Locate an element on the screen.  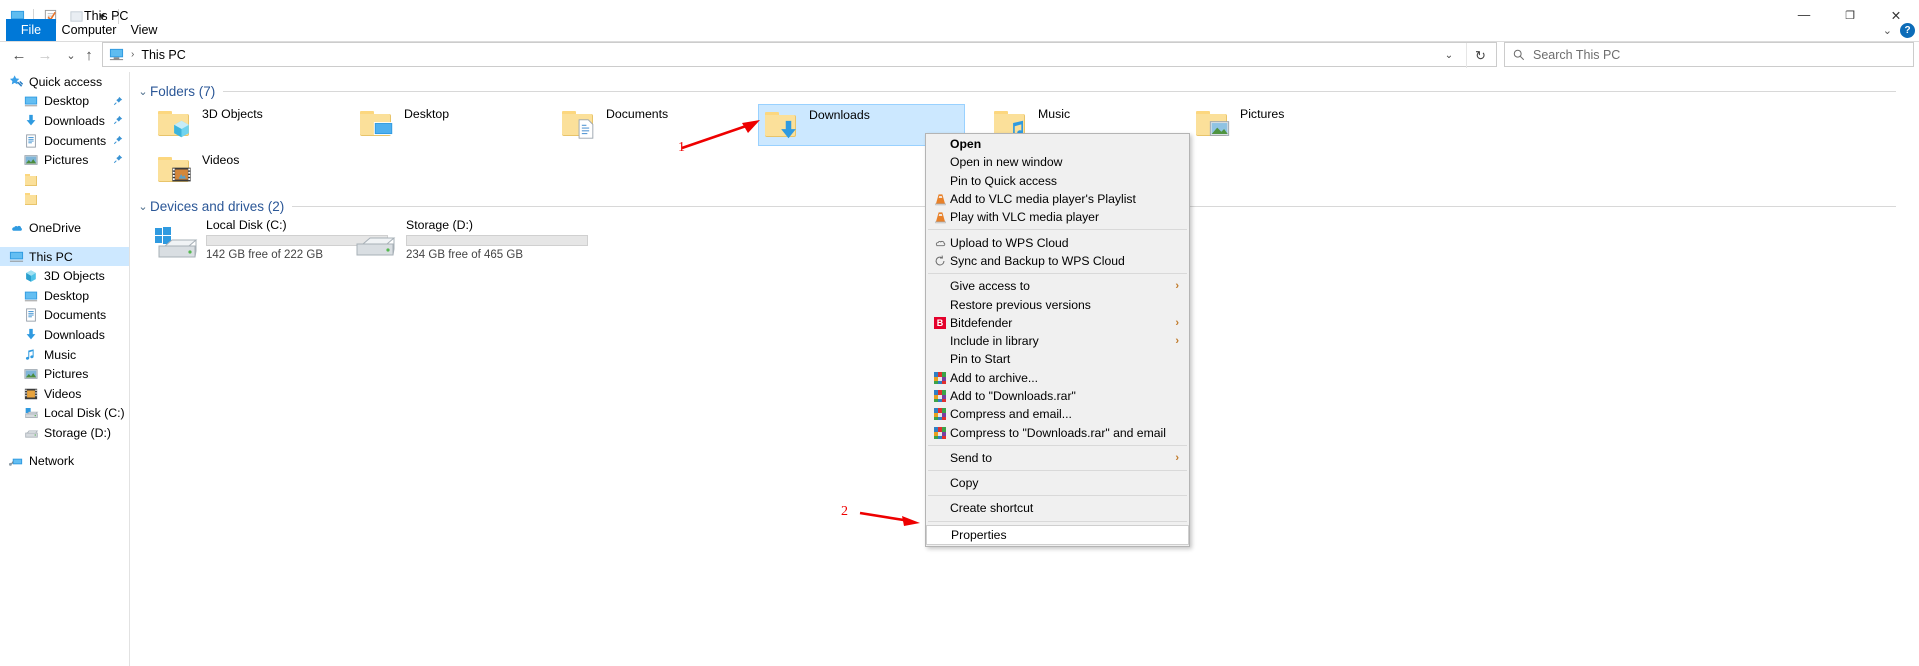
sidebar-item-pictures-pc: Pictures is located at coordinates (64, 374).